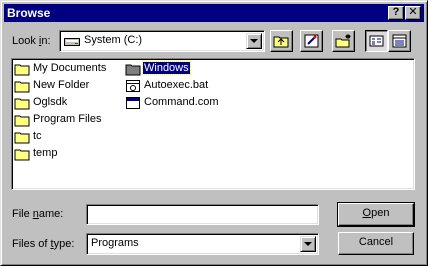 This screenshot has width=428, height=266. I want to click on look-in-label: Look in:, so click(31, 41).